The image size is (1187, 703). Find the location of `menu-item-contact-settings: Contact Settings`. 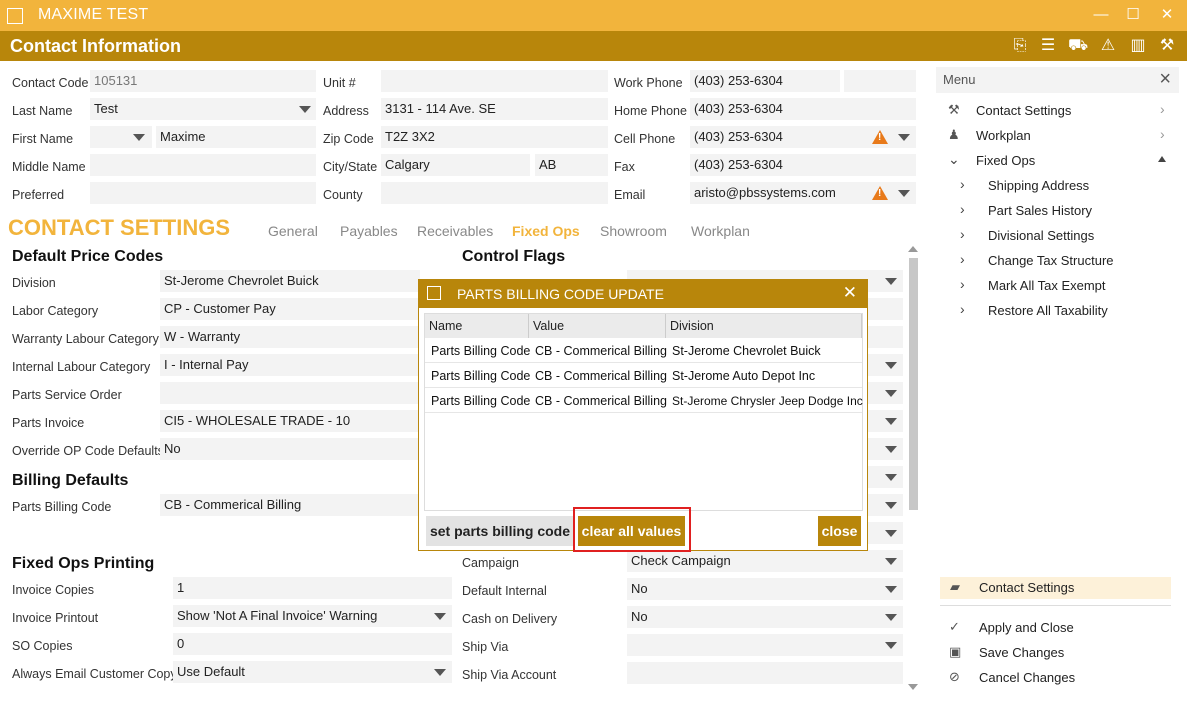

menu-item-contact-settings: Contact Settings is located at coordinates (1023, 110).